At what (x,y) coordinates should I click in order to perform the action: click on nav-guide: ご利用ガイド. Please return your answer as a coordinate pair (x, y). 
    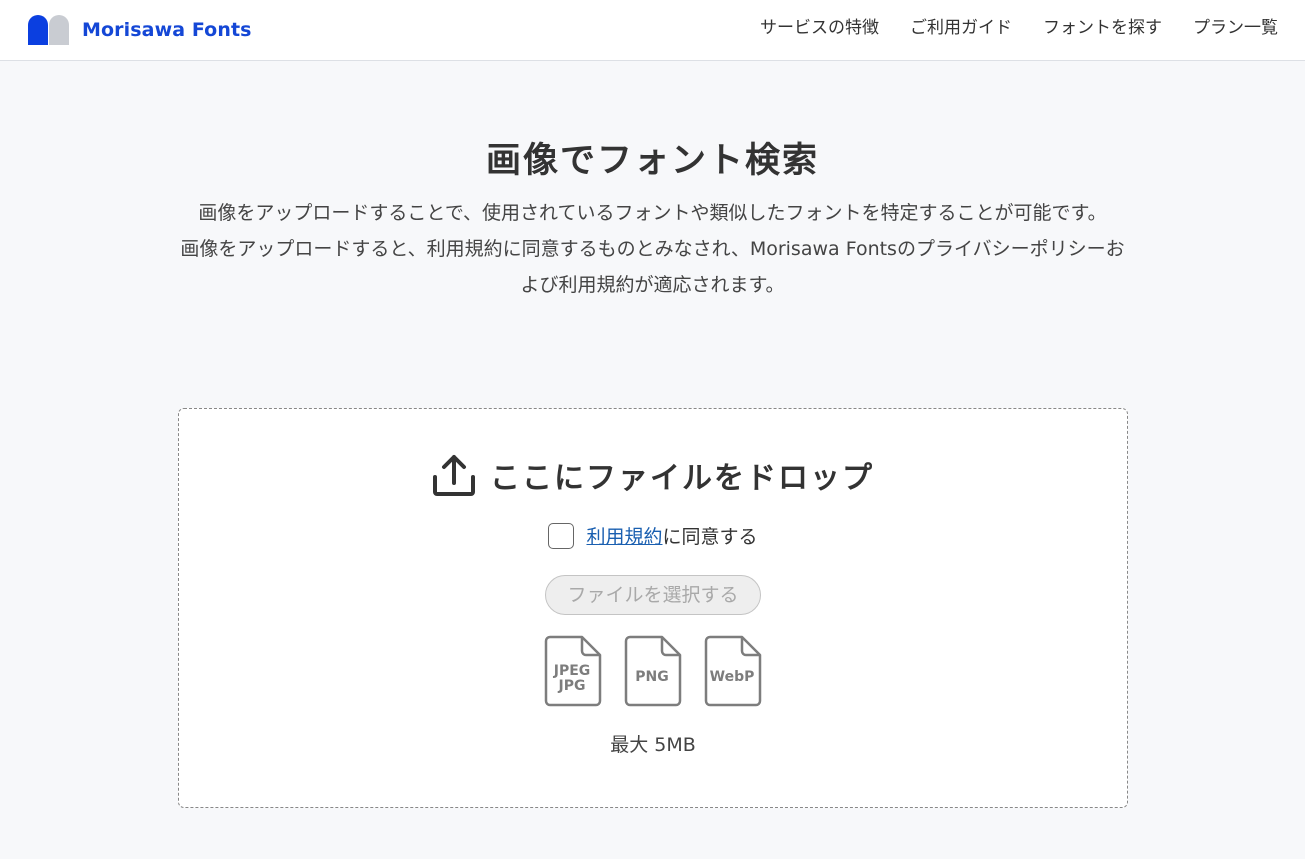
    Looking at the image, I should click on (961, 28).